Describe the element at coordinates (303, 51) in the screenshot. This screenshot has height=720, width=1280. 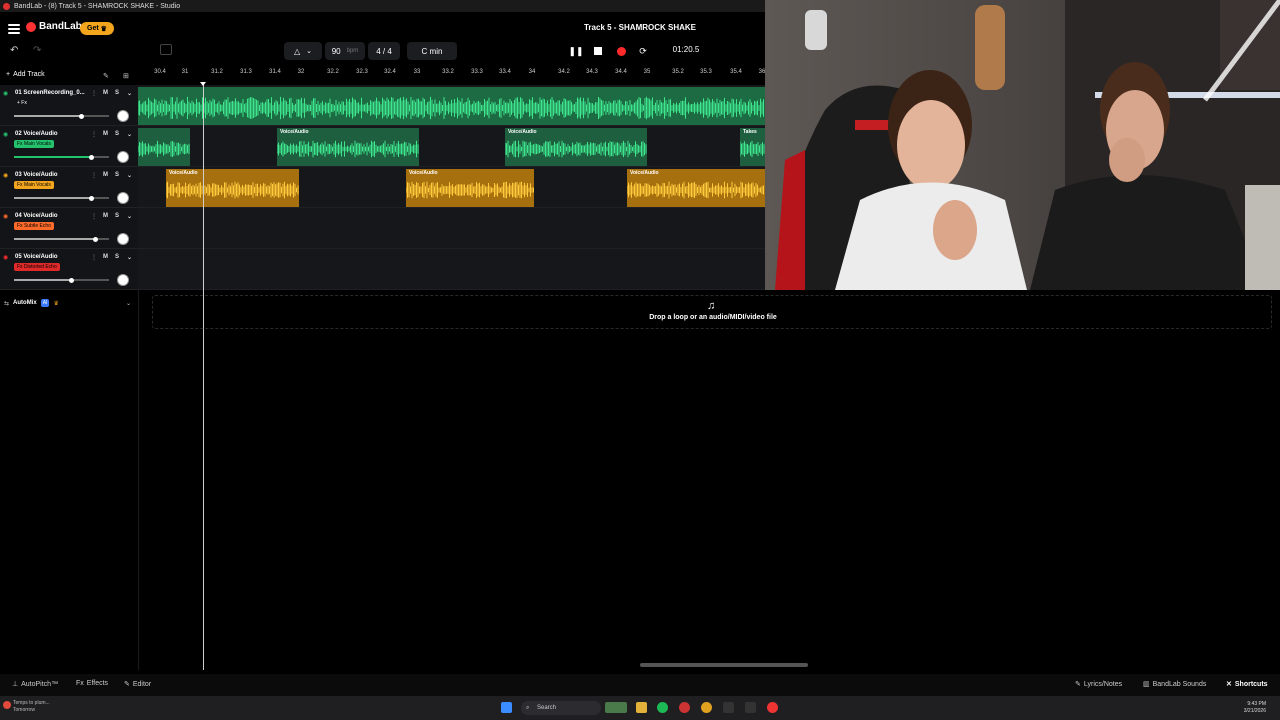
I see `metronome-button: △ ⌄` at that location.